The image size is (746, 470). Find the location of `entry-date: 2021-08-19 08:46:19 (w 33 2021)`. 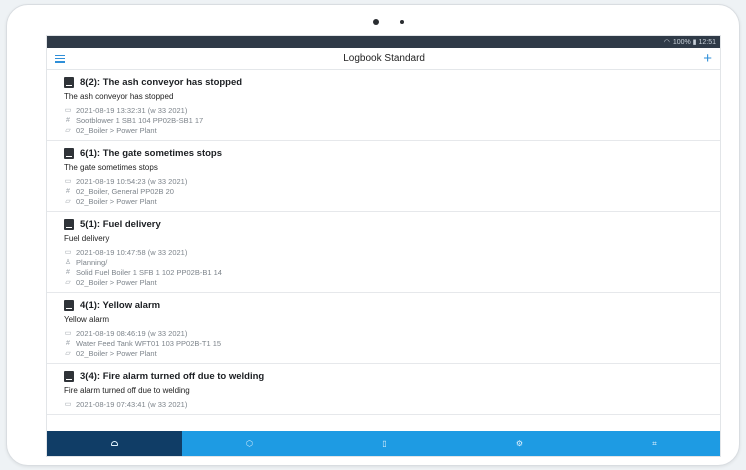

entry-date: 2021-08-19 08:46:19 (w 33 2021) is located at coordinates (132, 333).